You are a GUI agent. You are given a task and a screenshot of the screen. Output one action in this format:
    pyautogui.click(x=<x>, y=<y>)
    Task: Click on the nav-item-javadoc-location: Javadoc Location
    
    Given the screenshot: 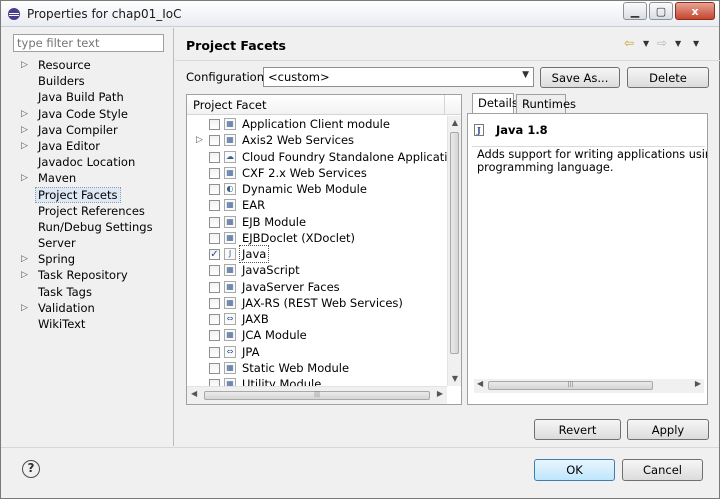 What is the action you would take?
    pyautogui.click(x=94, y=162)
    